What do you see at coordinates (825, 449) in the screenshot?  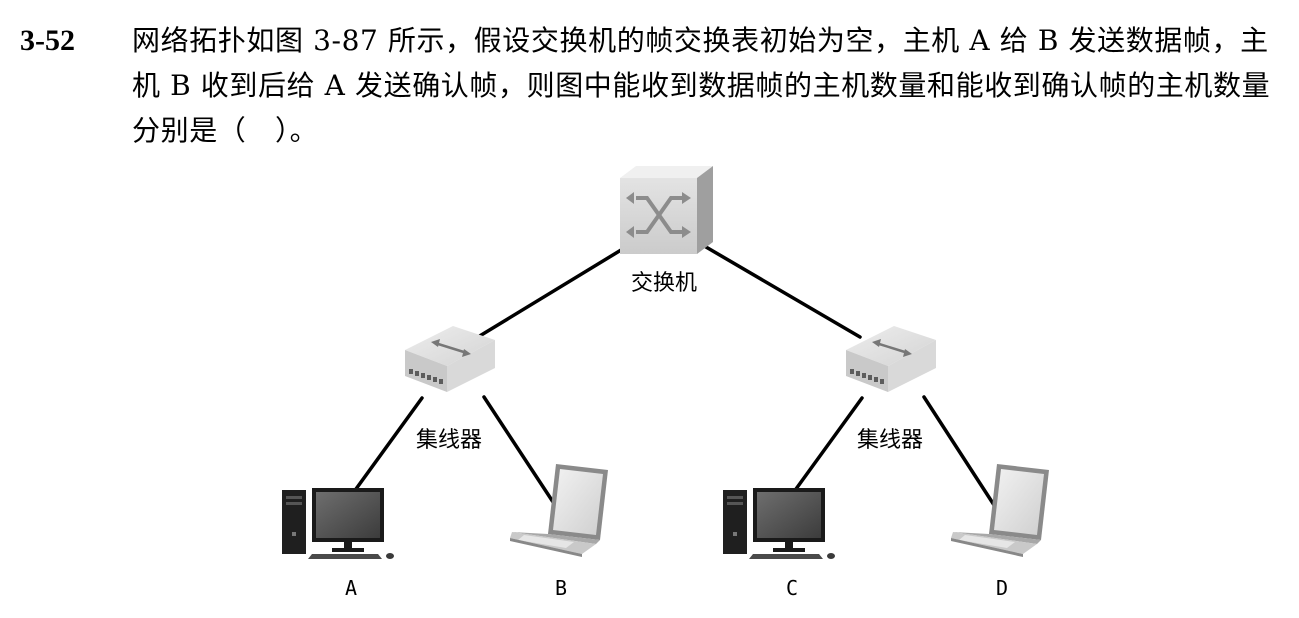 I see `link-hub-right-host-c` at bounding box center [825, 449].